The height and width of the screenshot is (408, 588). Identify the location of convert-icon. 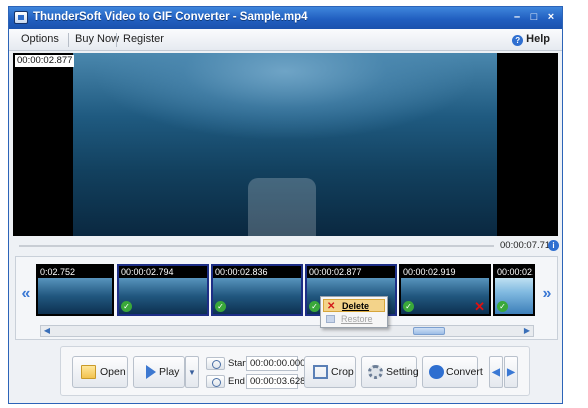
(436, 372).